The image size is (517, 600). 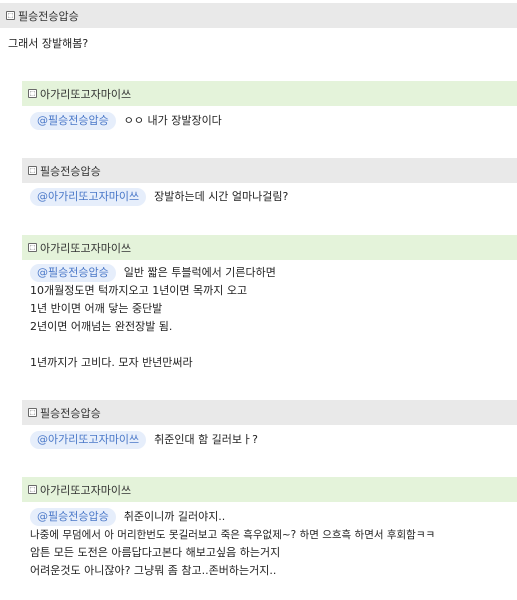 I want to click on reply-text: 2년이면 어깨넘는 완전장발 됨., so click(x=101, y=326).